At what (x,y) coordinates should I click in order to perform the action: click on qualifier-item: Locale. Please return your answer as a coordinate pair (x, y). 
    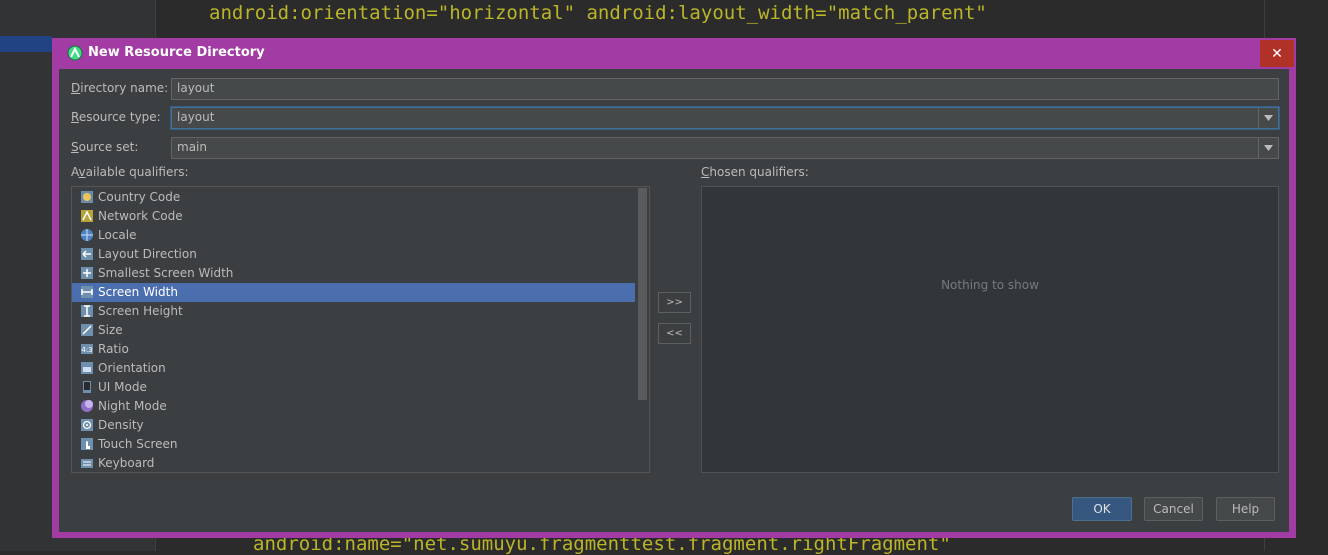
    Looking at the image, I should click on (353, 235).